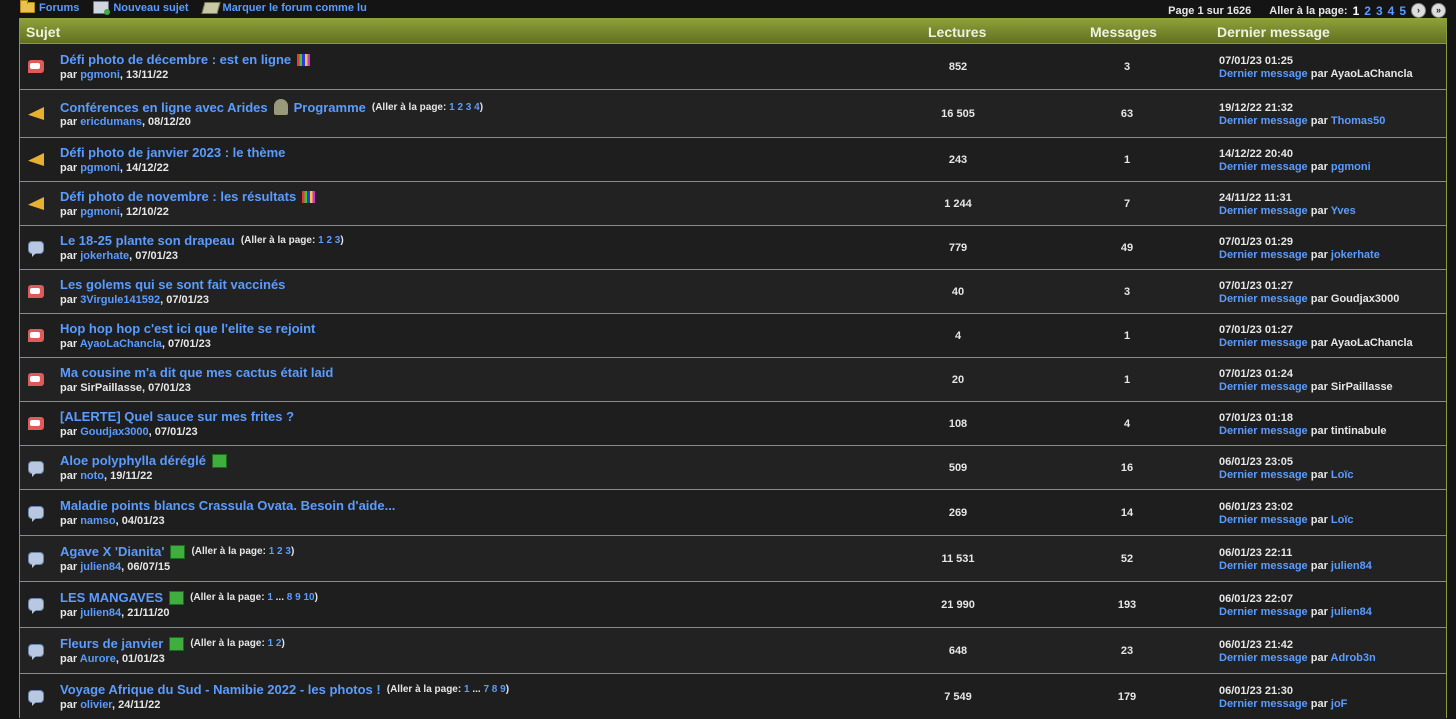  I want to click on page-link: 3, so click(1379, 11).